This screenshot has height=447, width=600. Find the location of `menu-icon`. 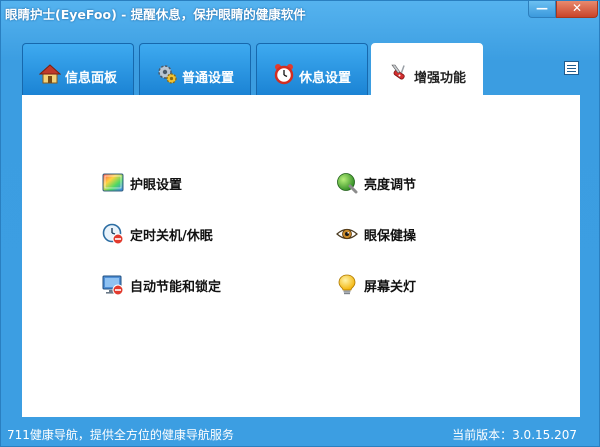

menu-icon is located at coordinates (571, 68).